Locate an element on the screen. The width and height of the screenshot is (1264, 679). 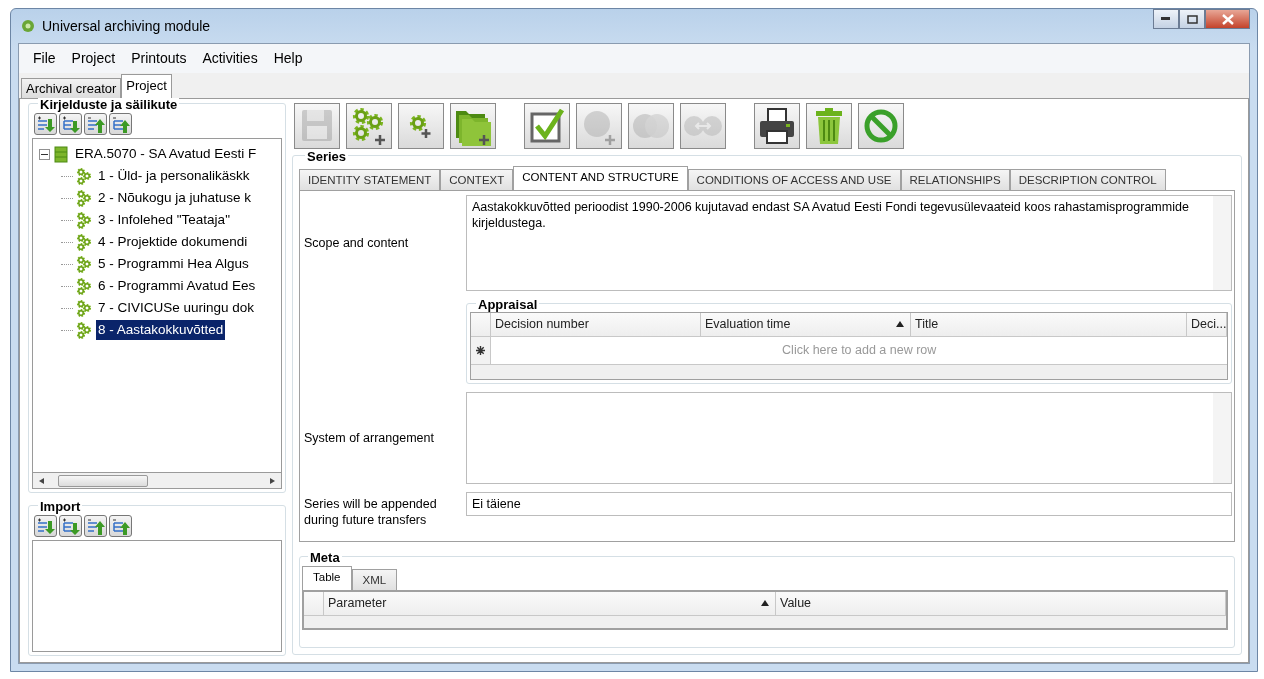
tree-item: 8 - Aastakokkuvõtted is located at coordinates (161, 330).